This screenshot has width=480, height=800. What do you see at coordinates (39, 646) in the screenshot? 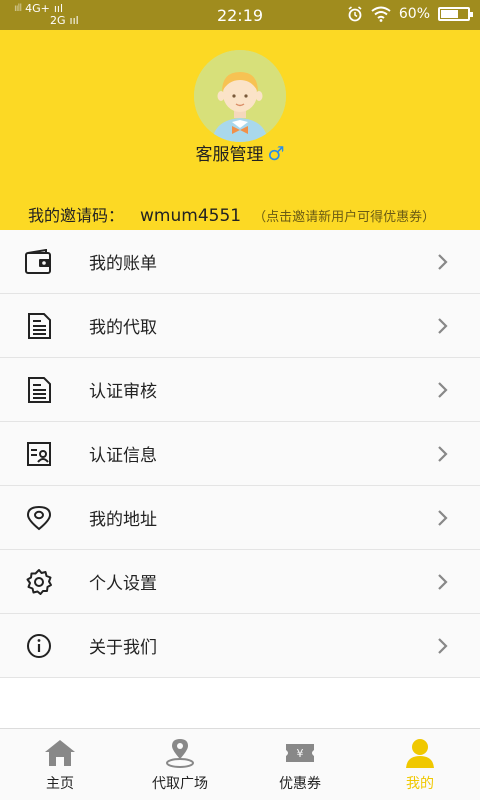
I see `info-icon` at bounding box center [39, 646].